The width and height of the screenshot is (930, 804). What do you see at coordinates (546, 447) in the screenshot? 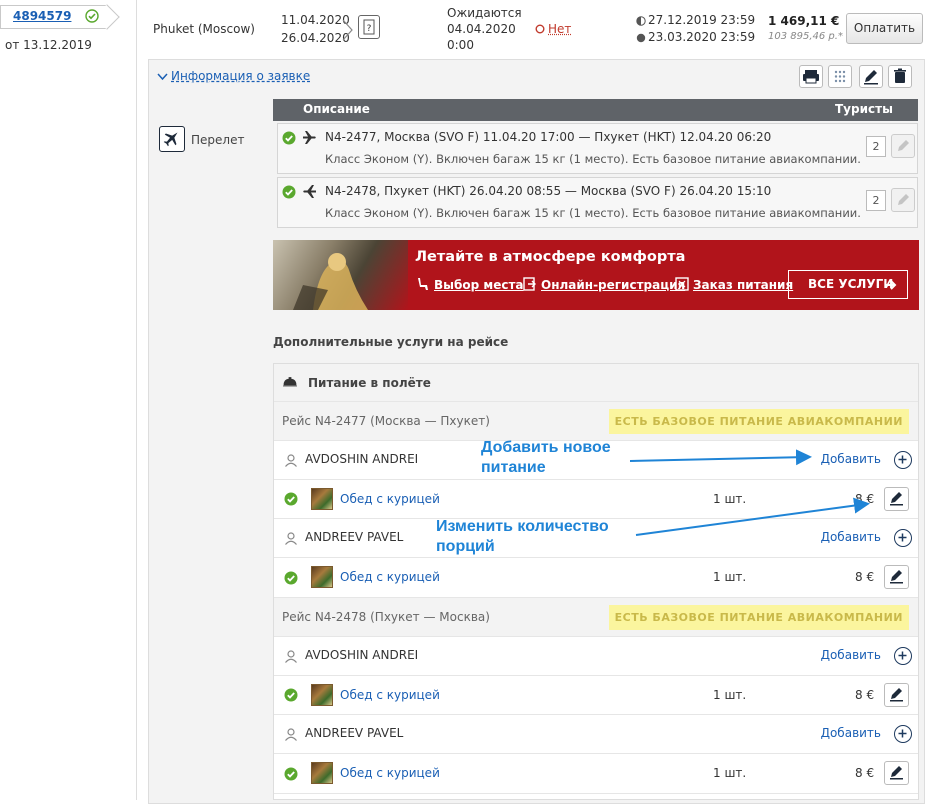
I see `annotation-add-meal-line1: Добавить новое` at bounding box center [546, 447].